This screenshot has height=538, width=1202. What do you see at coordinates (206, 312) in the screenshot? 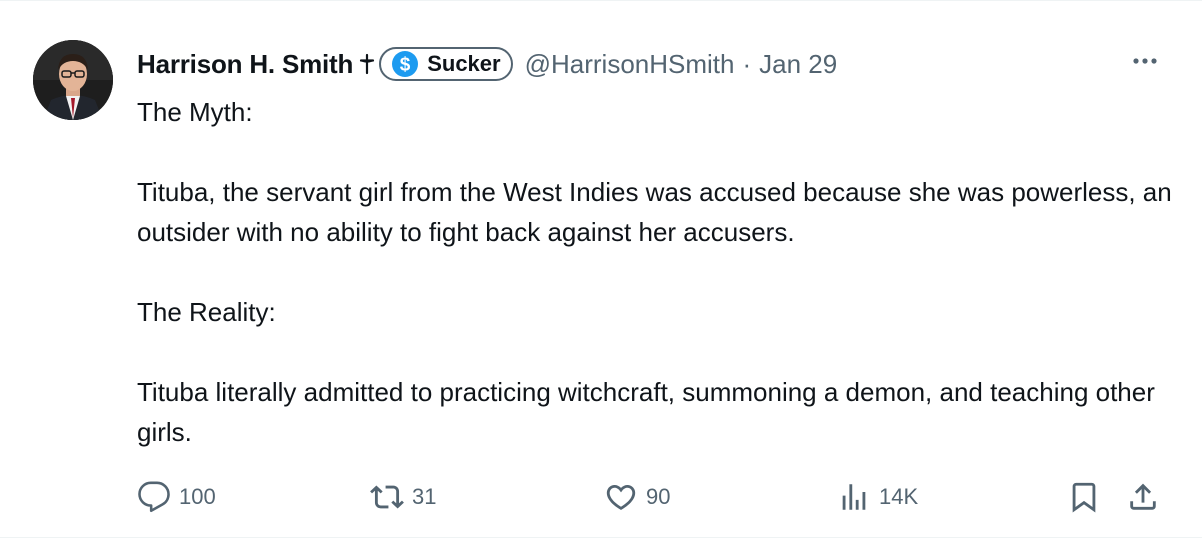
I see `tweet-paragraph: The Reality:` at bounding box center [206, 312].